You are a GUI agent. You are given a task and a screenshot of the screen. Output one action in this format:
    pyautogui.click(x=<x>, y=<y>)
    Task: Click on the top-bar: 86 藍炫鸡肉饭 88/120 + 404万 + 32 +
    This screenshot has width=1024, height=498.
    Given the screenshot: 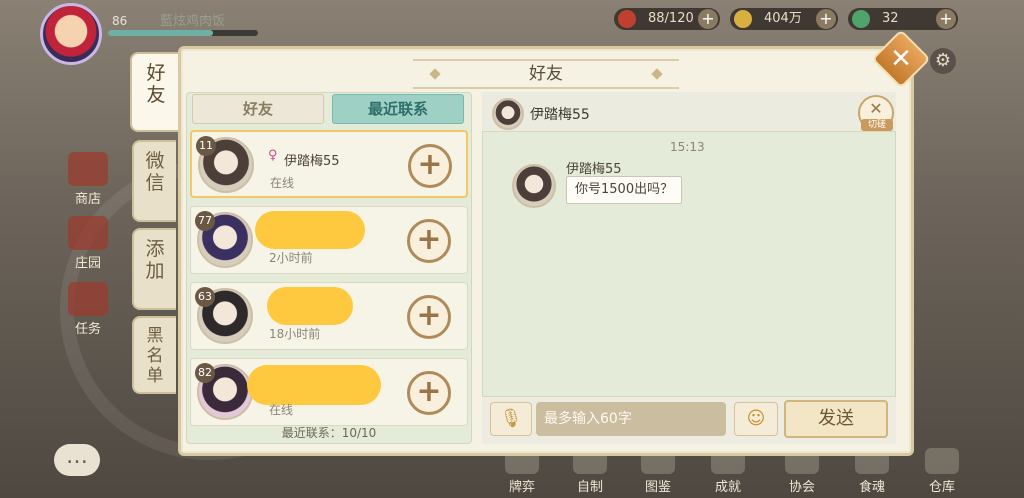 What is the action you would take?
    pyautogui.click(x=512, y=32)
    